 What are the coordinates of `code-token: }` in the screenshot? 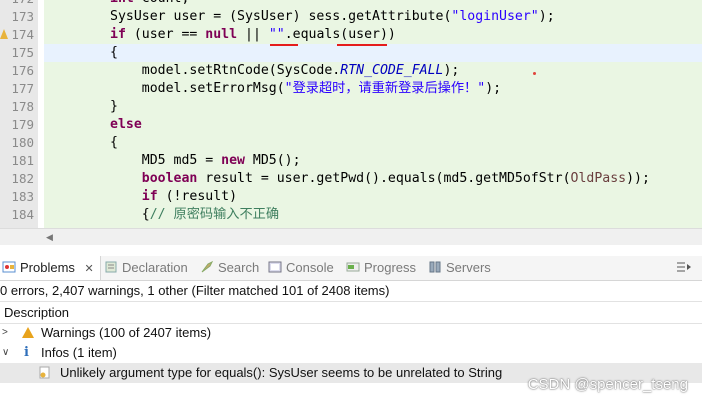 It's located at (114, 106).